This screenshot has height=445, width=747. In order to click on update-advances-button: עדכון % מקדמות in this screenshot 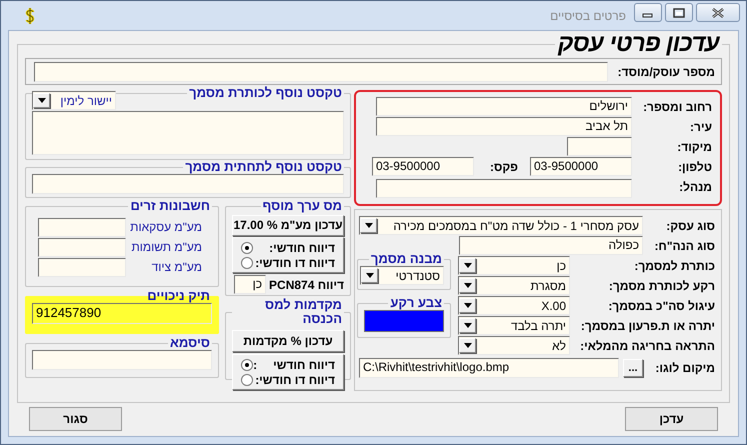, I will do `click(288, 341)`.